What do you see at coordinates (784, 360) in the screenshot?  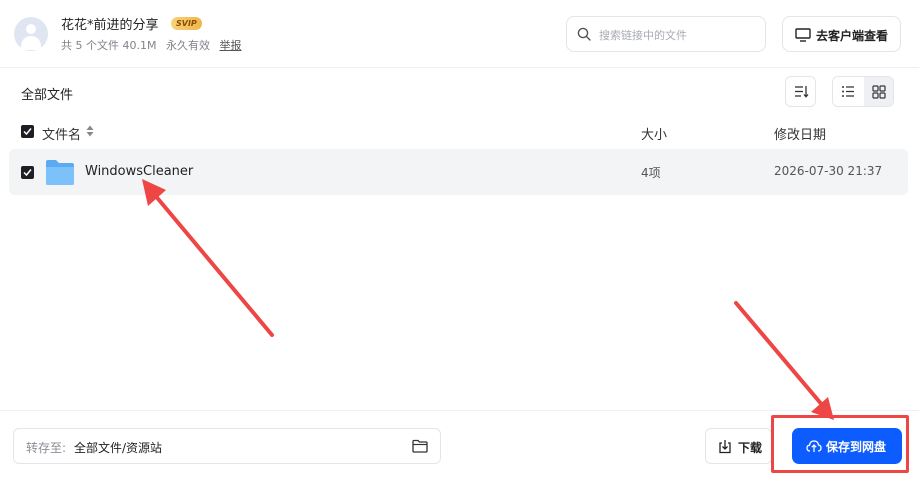 I see `arrow-to-save` at bounding box center [784, 360].